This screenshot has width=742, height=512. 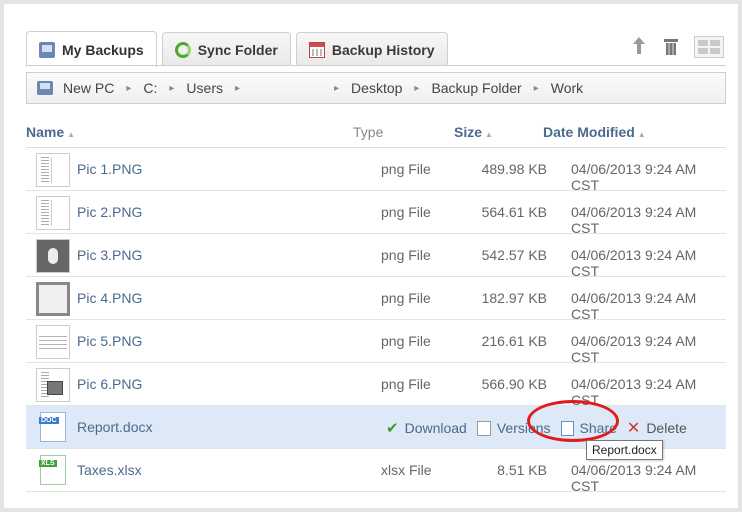 I want to click on delete-label: Delete, so click(x=666, y=428).